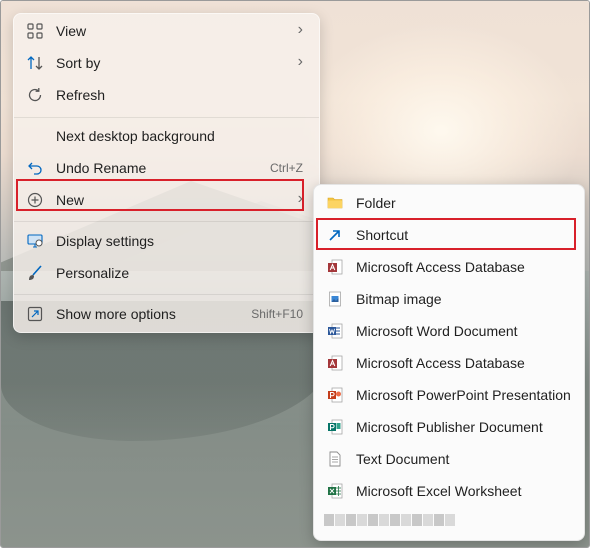 The width and height of the screenshot is (590, 548). I want to click on menu-item-view: View ›, so click(166, 31).